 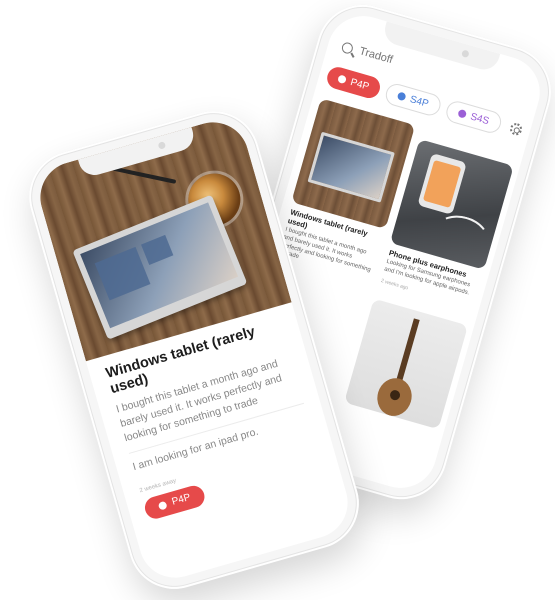 What do you see at coordinates (181, 500) in the screenshot?
I see `p4p-button-label: P4P` at bounding box center [181, 500].